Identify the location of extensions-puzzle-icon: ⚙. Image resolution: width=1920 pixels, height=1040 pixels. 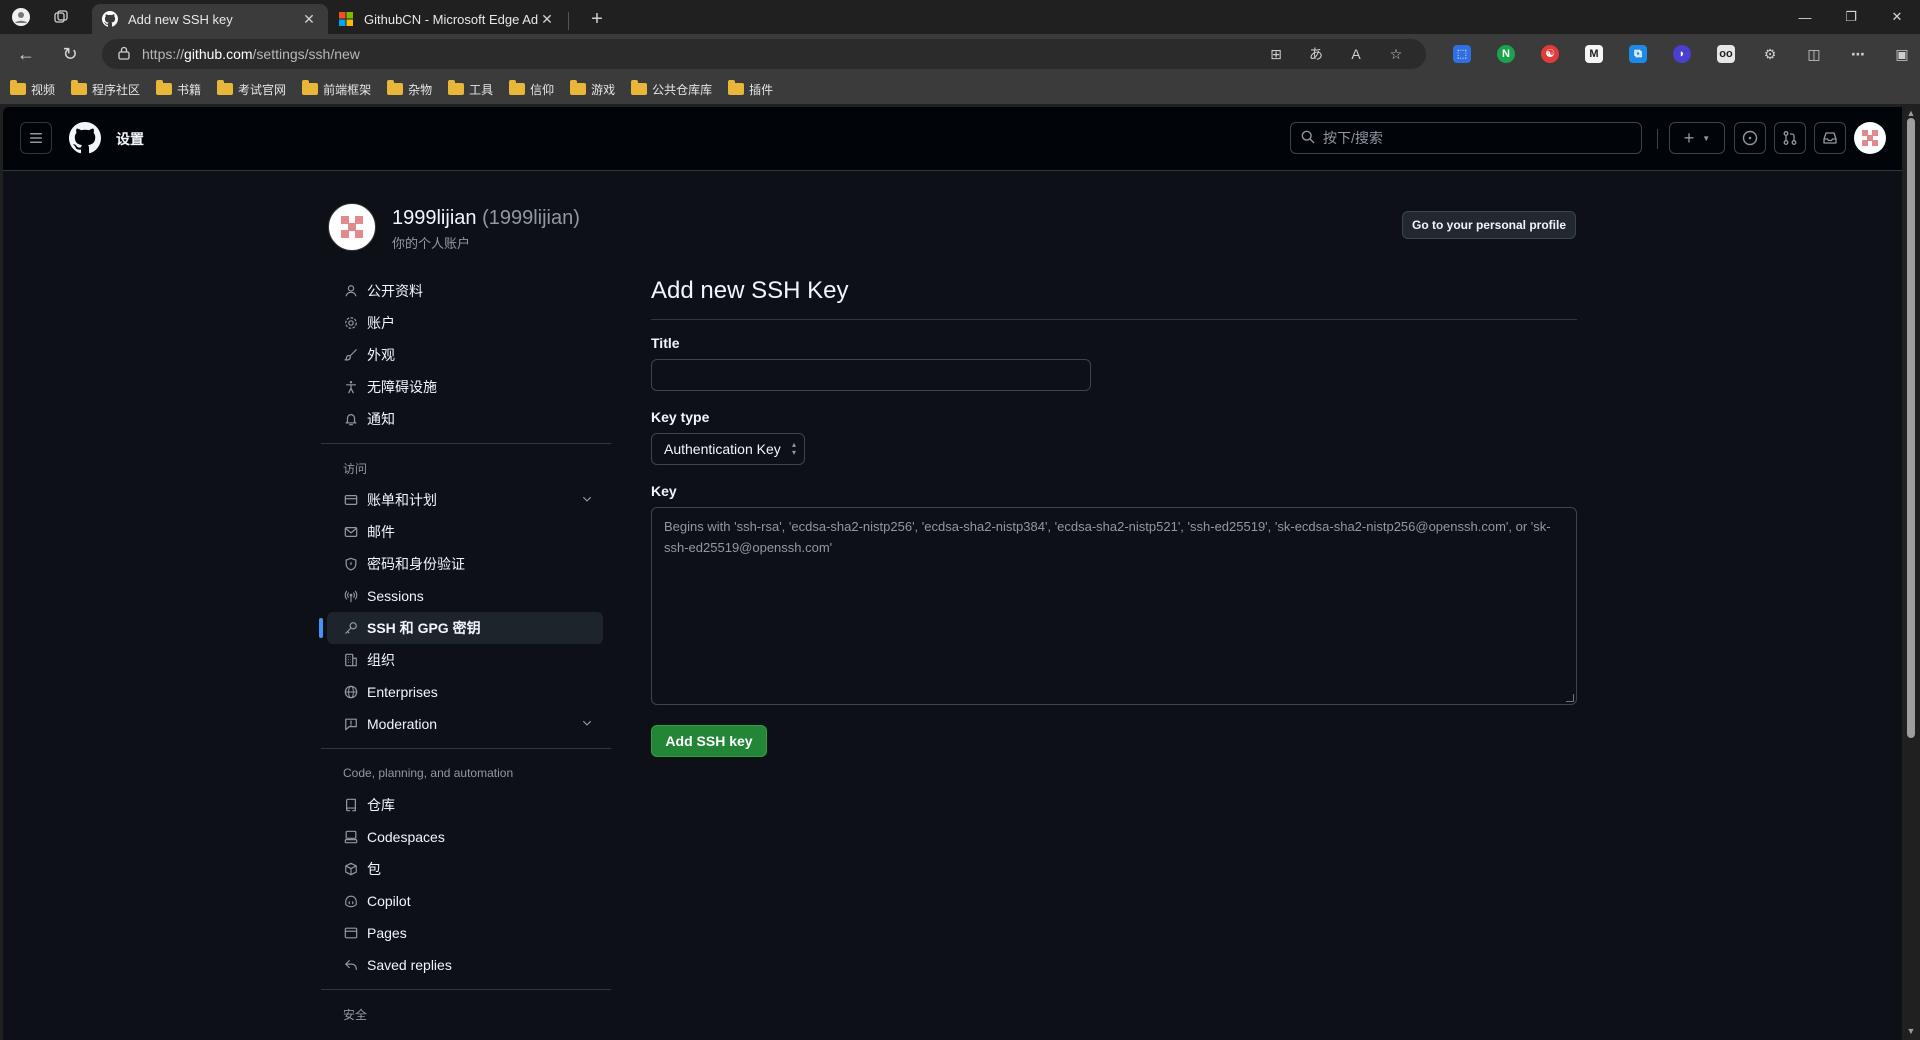
(1770, 54).